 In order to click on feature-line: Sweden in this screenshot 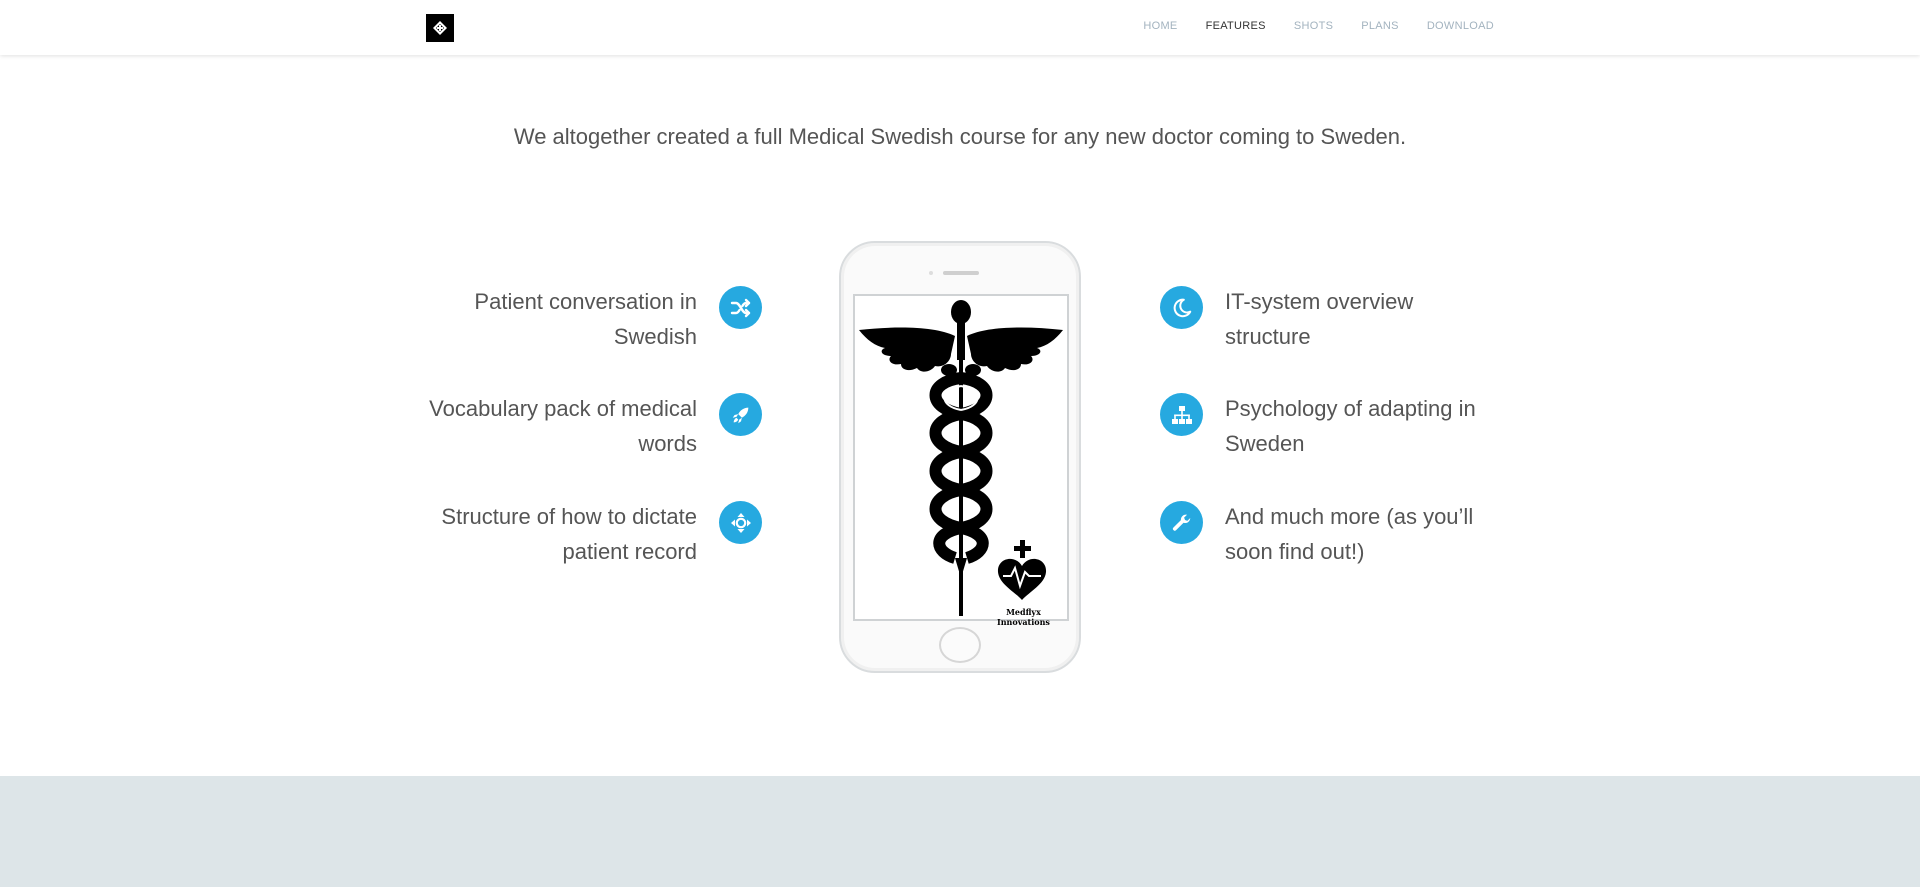, I will do `click(1265, 443)`.